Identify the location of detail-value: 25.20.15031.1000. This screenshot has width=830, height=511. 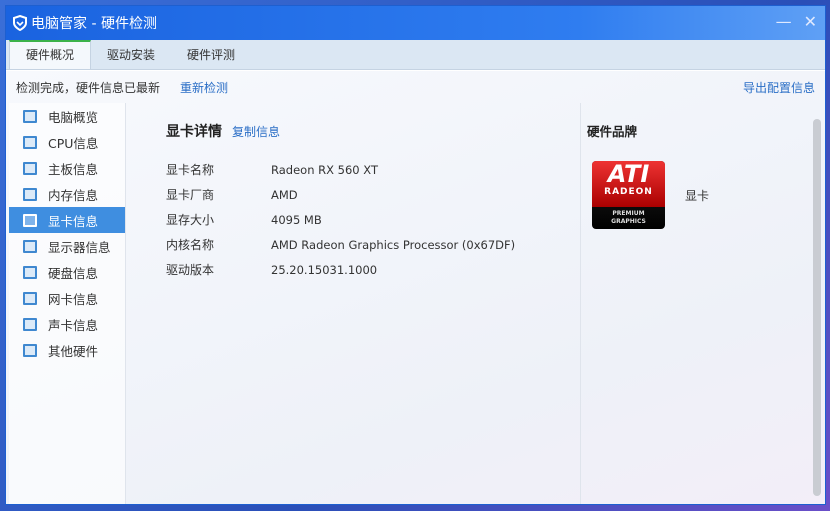
(324, 269).